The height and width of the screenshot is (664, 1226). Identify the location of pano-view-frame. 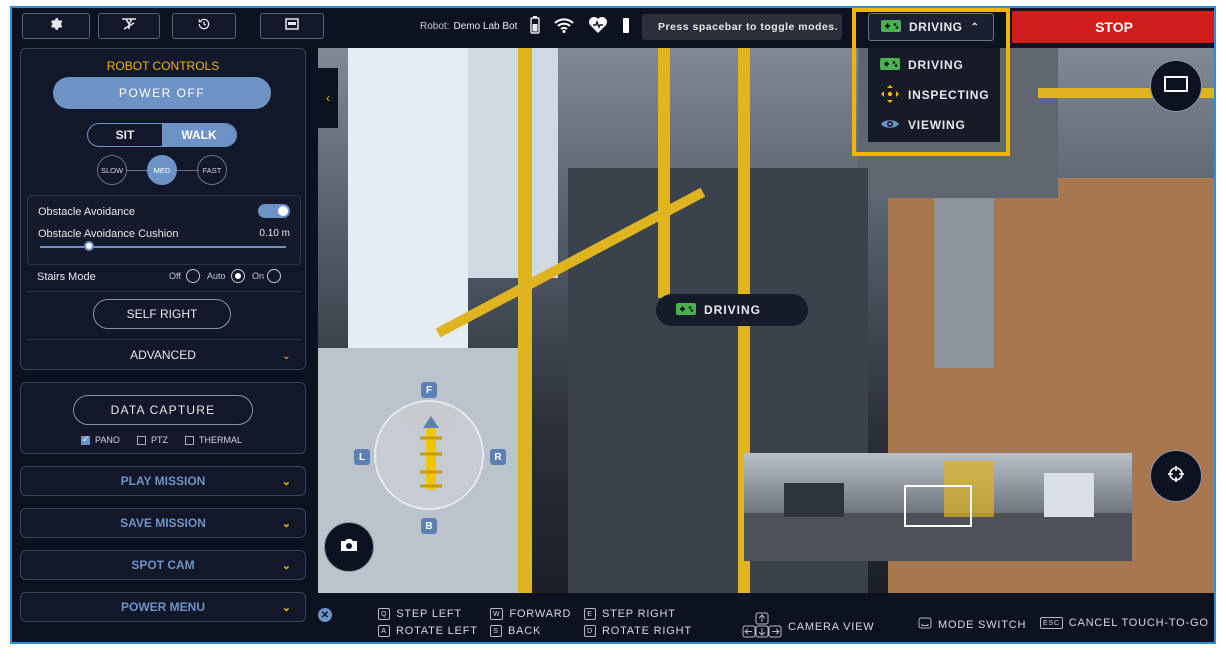
(938, 506).